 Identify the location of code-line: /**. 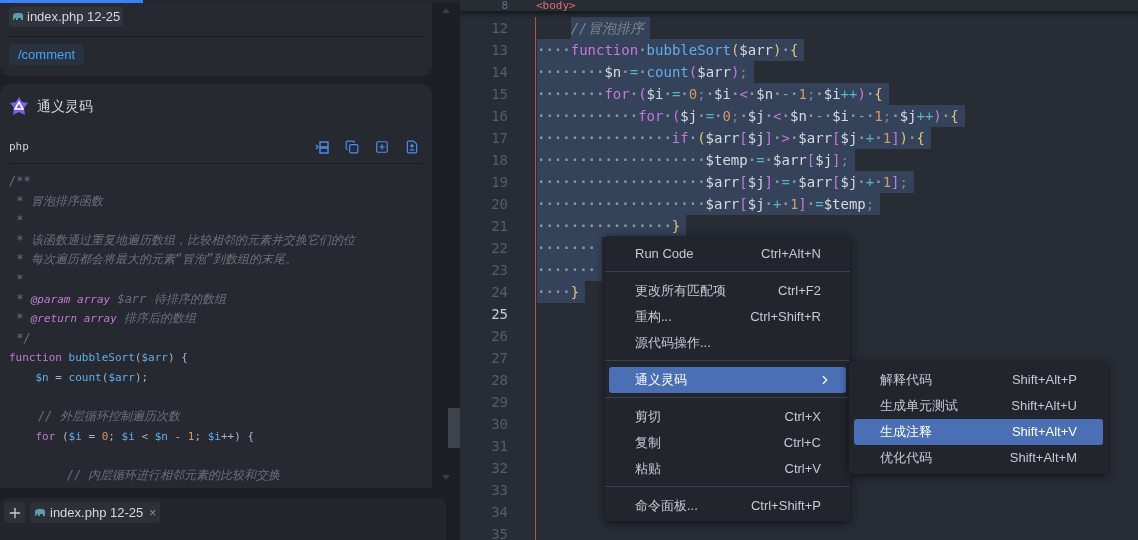
(20, 181).